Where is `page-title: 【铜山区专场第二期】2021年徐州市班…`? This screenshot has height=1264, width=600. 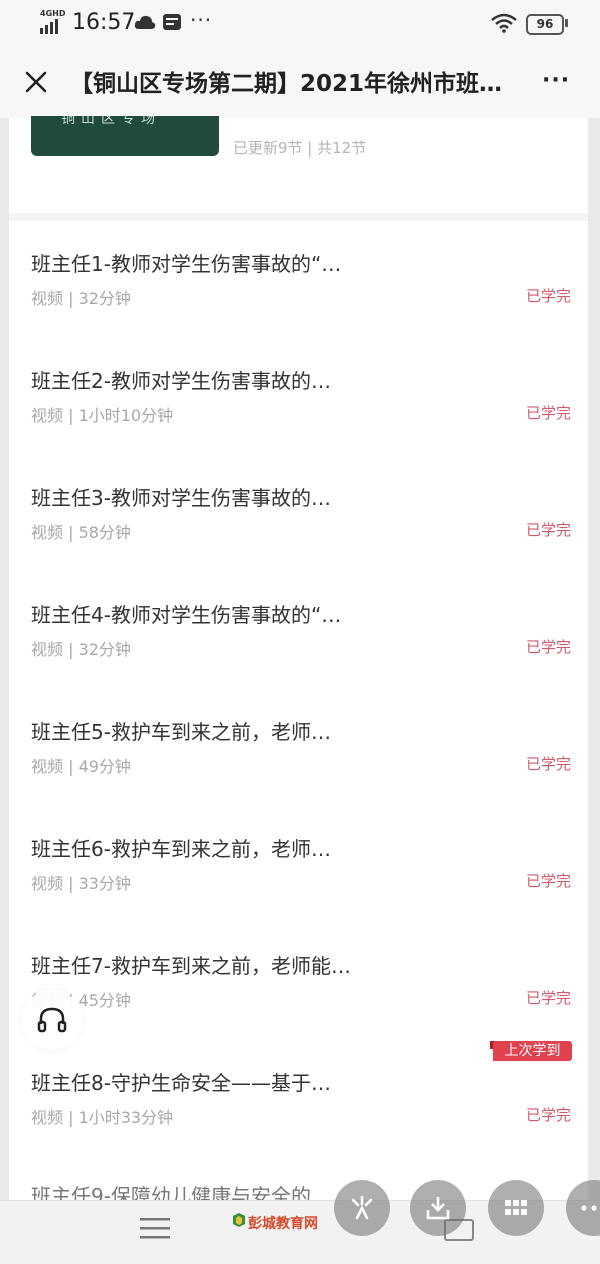 page-title: 【铜山区专场第二期】2021年徐州市班… is located at coordinates (286, 84).